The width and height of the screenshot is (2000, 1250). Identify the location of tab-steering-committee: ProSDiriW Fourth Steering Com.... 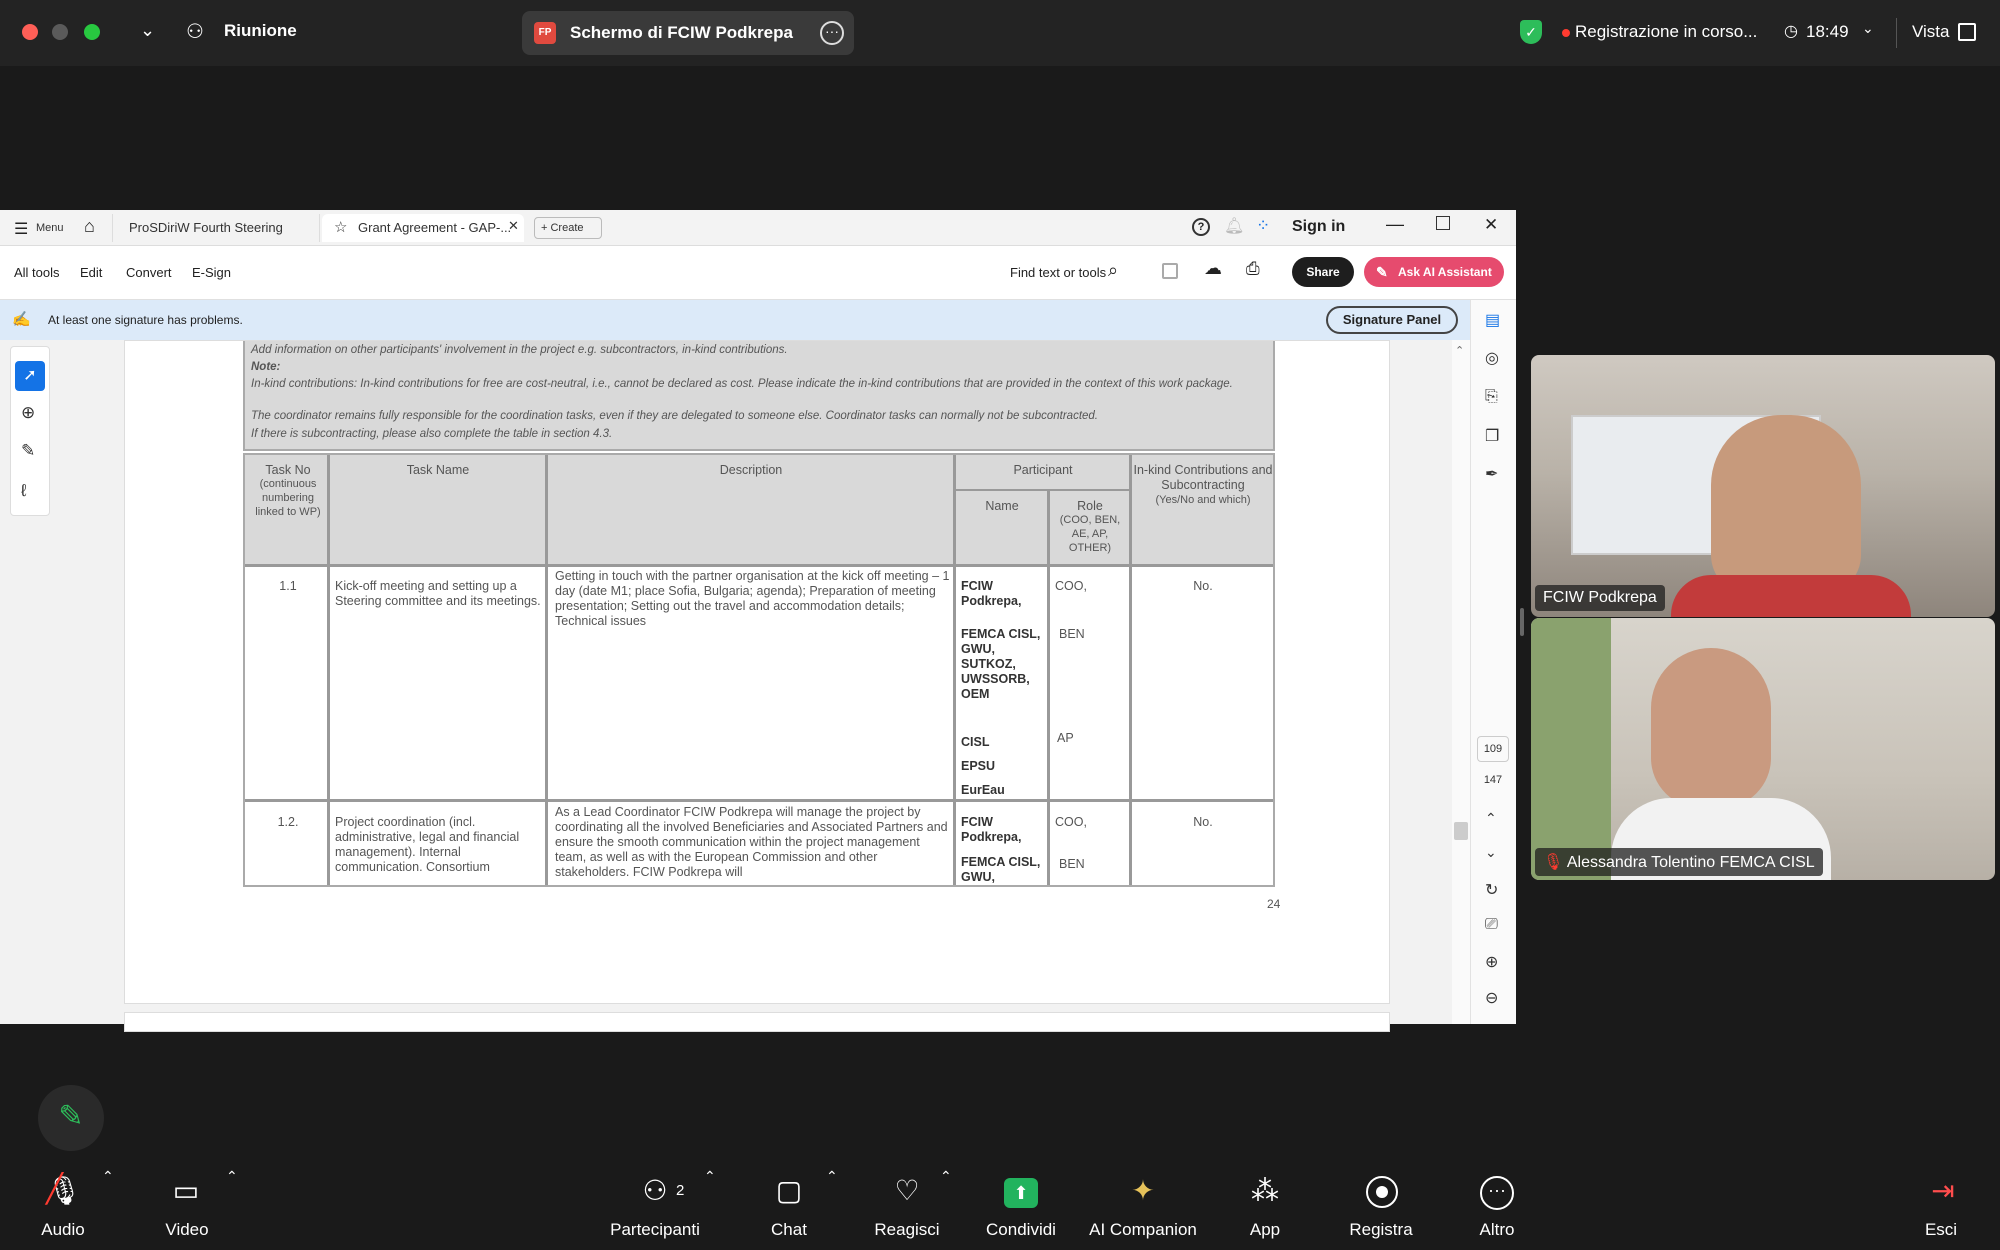
(216, 238).